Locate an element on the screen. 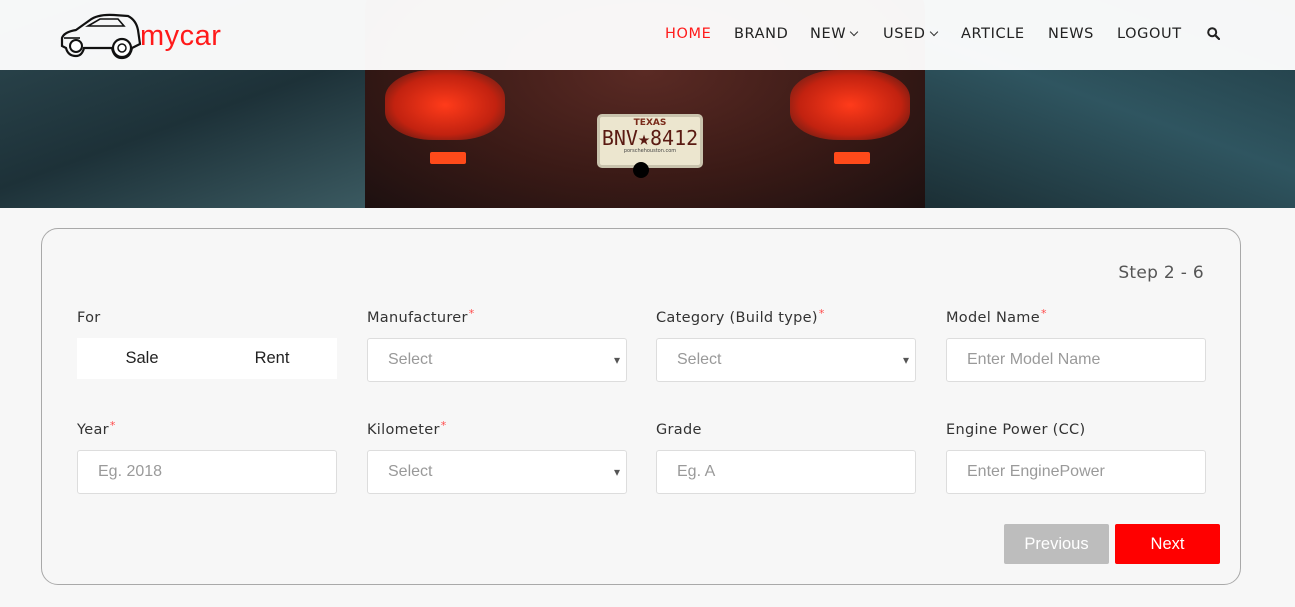  nav-used-label: USED is located at coordinates (904, 34).